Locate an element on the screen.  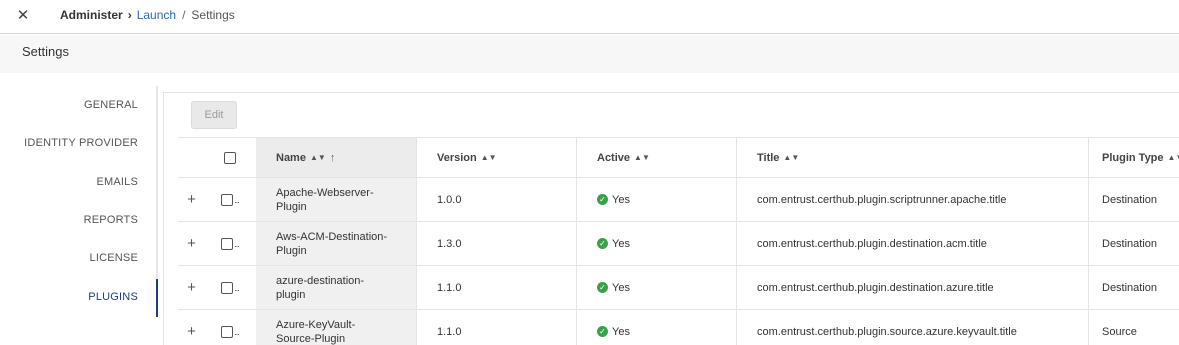
breadcrumb-current: Settings is located at coordinates (213, 15).